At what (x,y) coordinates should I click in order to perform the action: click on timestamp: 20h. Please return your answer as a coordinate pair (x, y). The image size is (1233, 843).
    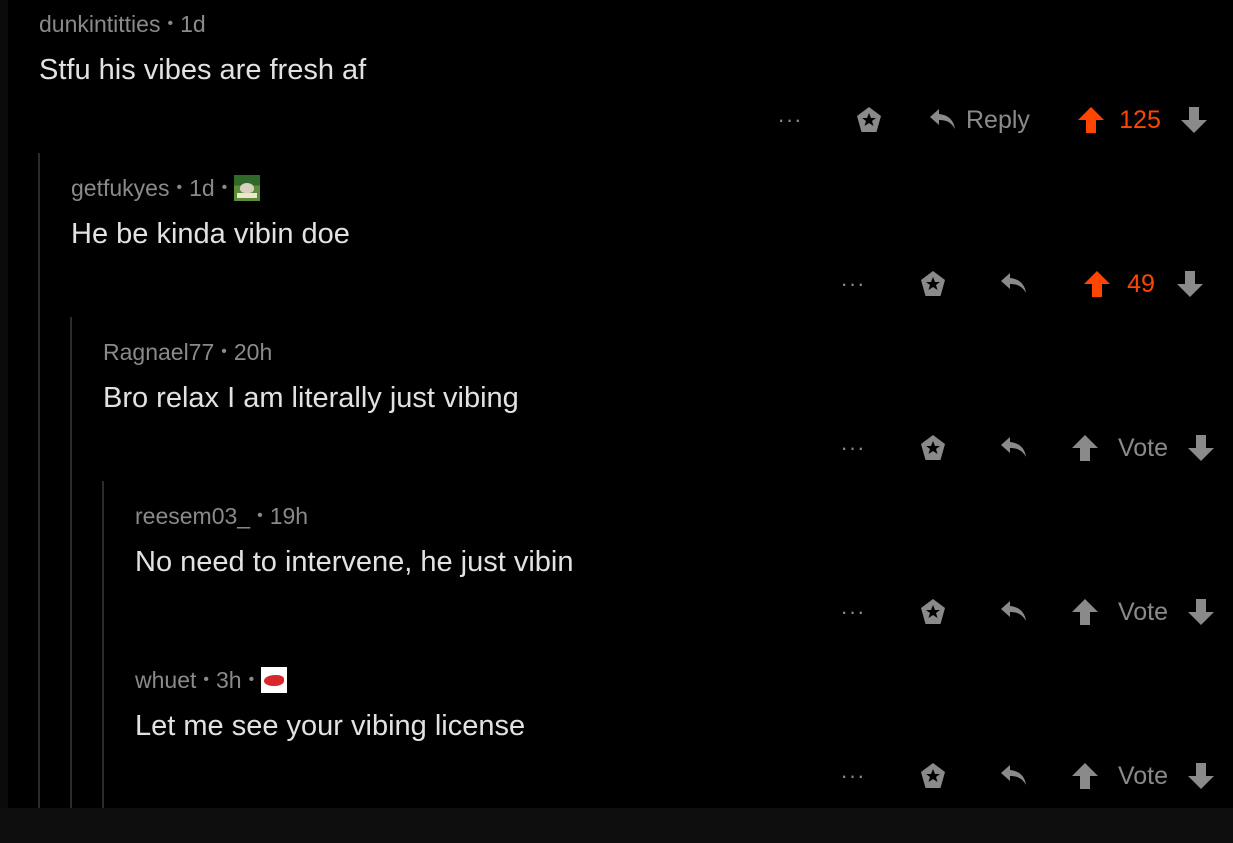
    Looking at the image, I should click on (253, 351).